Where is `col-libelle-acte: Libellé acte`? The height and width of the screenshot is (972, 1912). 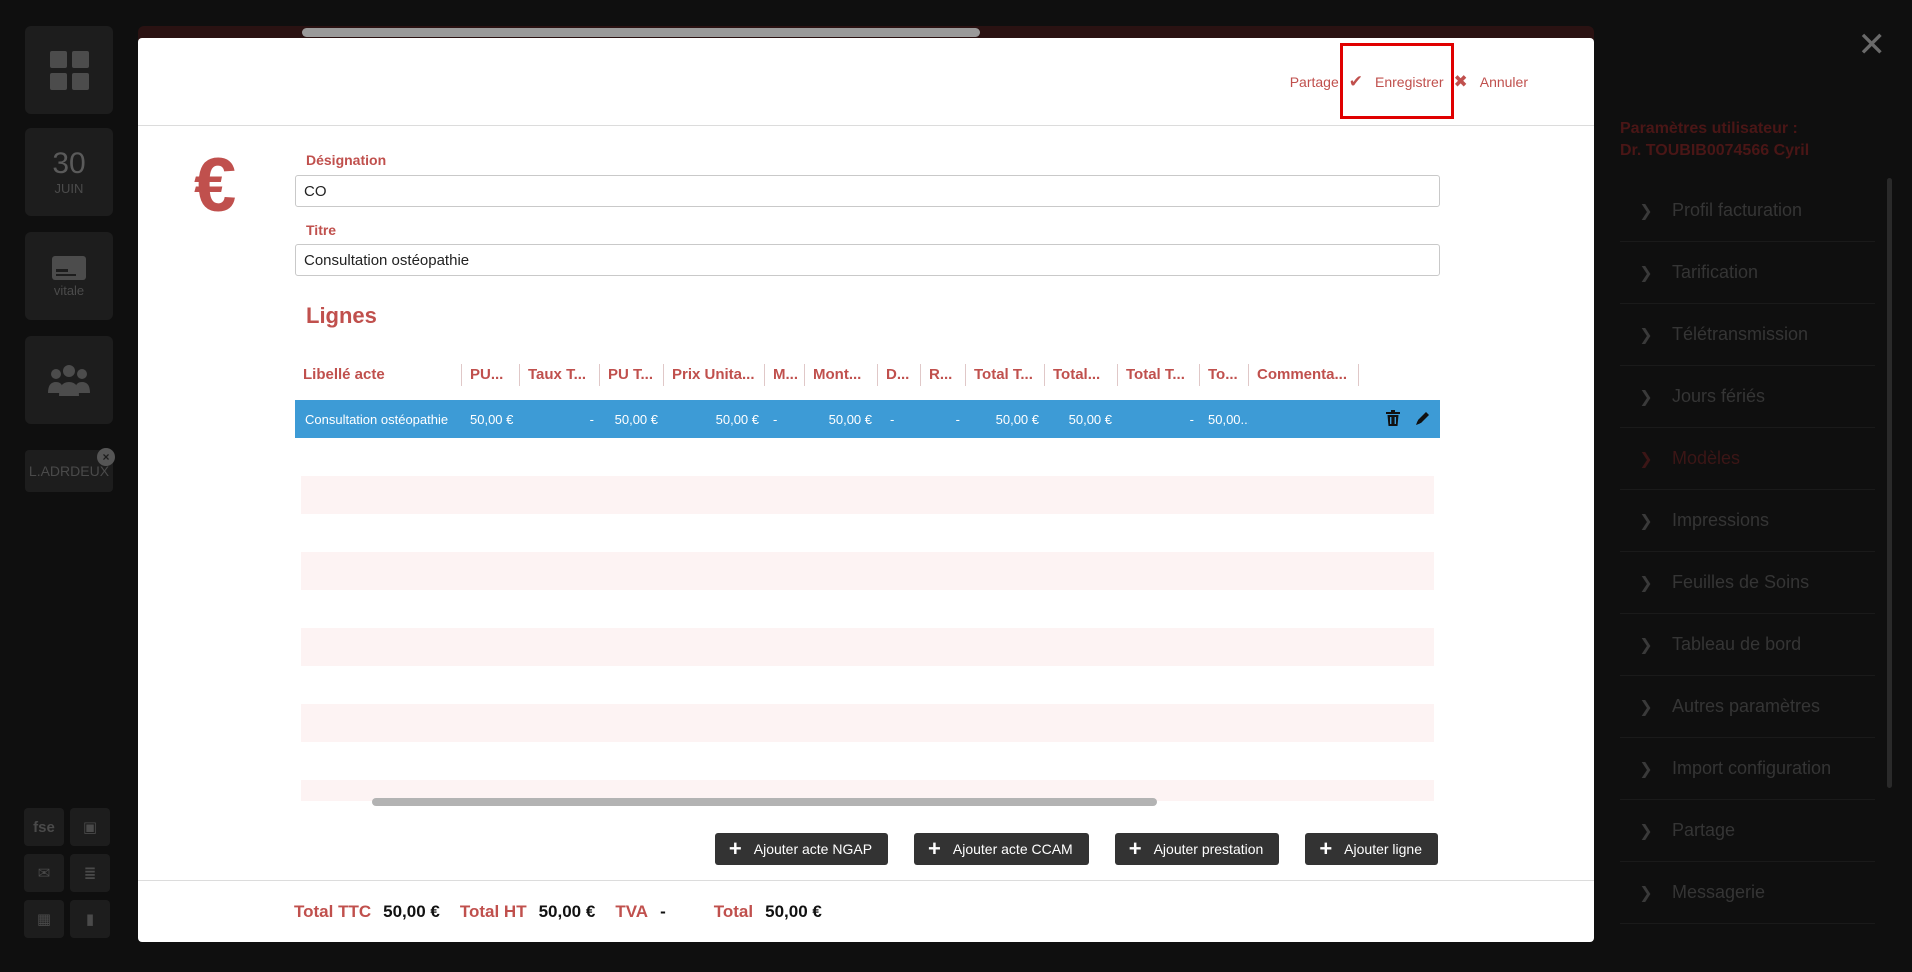 col-libelle-acte: Libellé acte is located at coordinates (378, 375).